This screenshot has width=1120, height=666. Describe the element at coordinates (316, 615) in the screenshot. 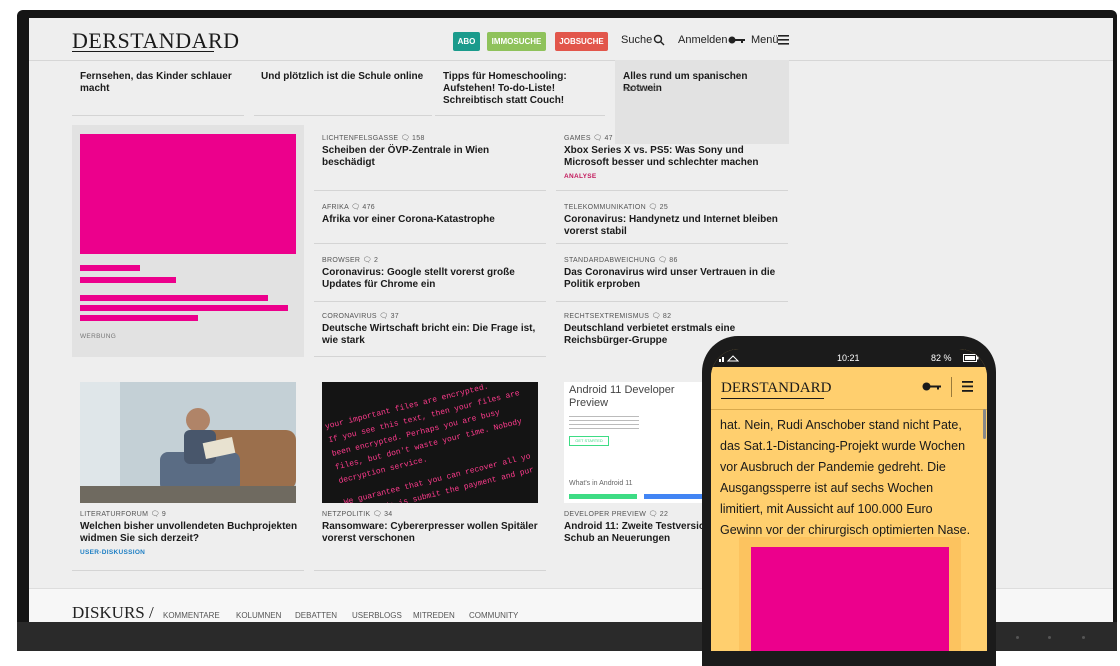

I see `diskurs-link-debatten: DEBATTEN` at that location.